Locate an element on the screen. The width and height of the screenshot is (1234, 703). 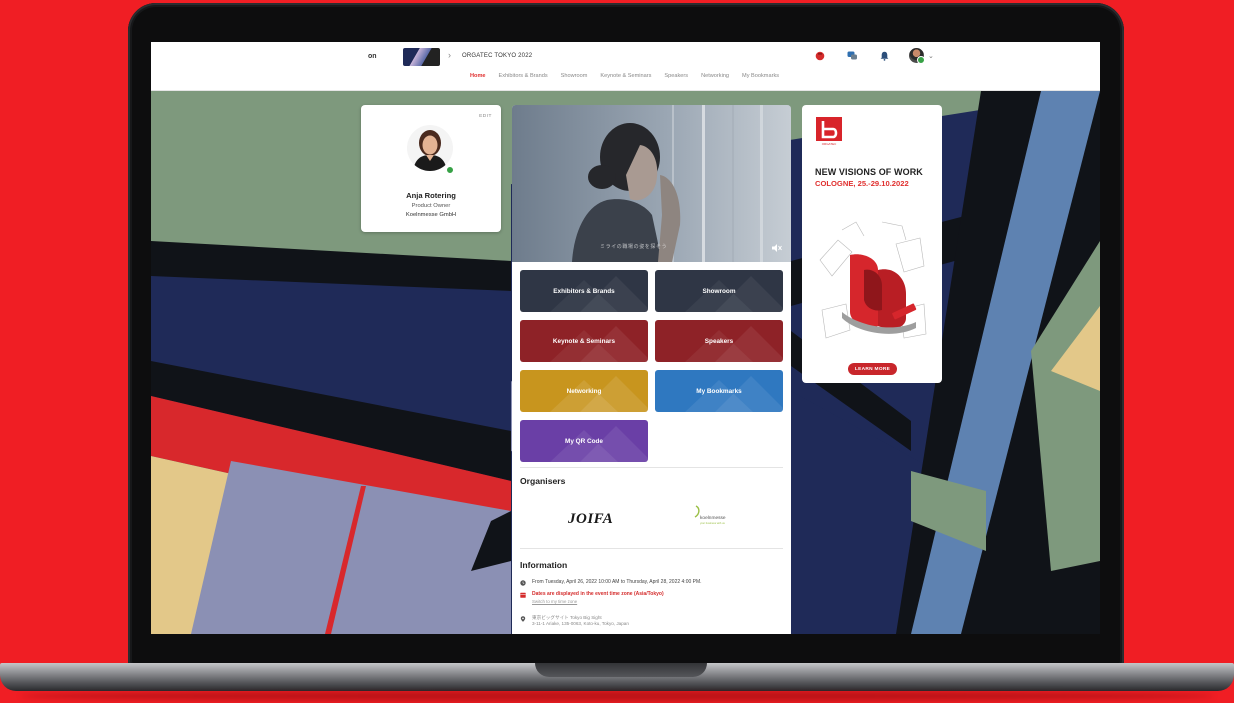
information-title: Information is located at coordinates (544, 565).